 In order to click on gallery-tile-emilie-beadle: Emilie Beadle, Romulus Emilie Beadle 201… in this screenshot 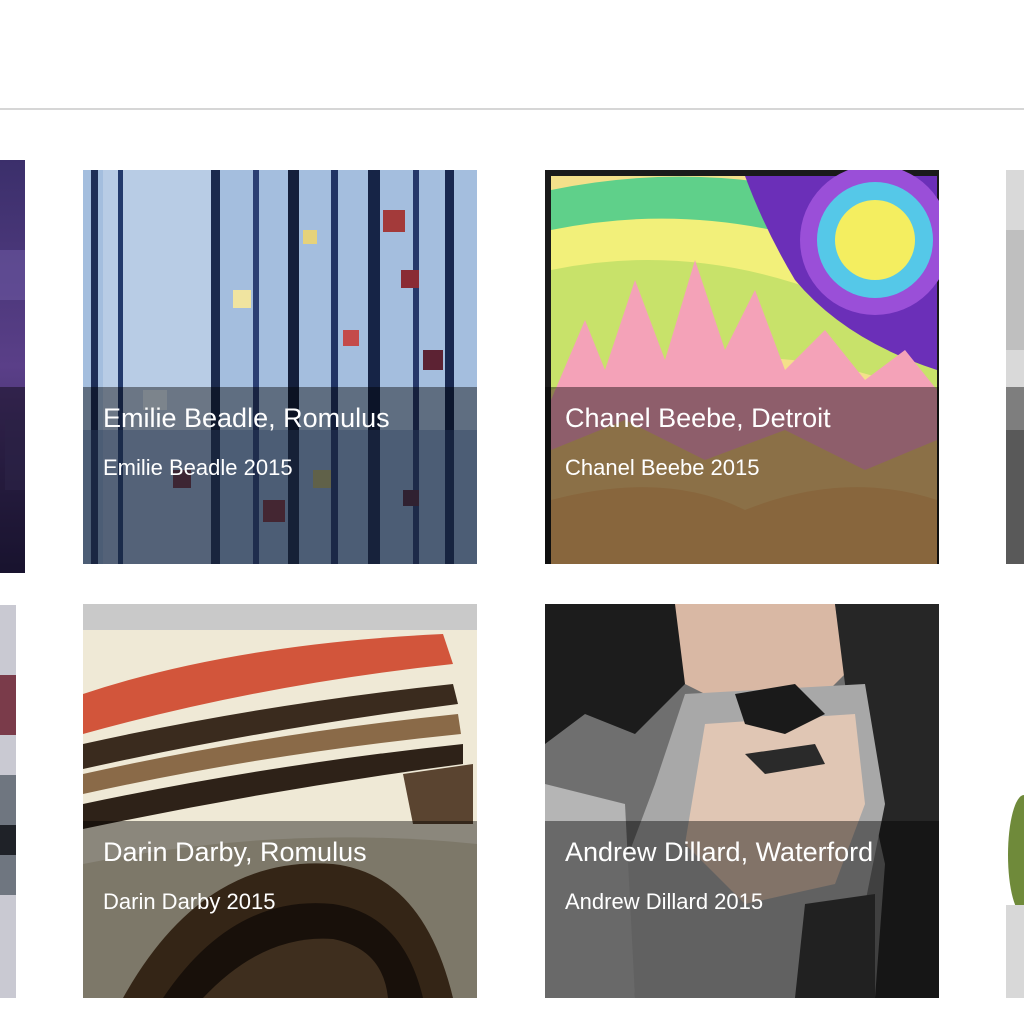, I will do `click(280, 367)`.